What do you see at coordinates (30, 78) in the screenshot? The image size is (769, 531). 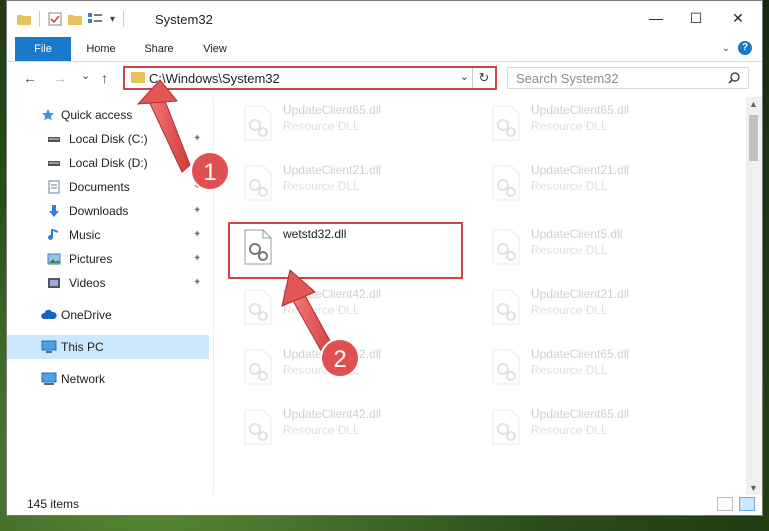 I see `back-button: ←` at bounding box center [30, 78].